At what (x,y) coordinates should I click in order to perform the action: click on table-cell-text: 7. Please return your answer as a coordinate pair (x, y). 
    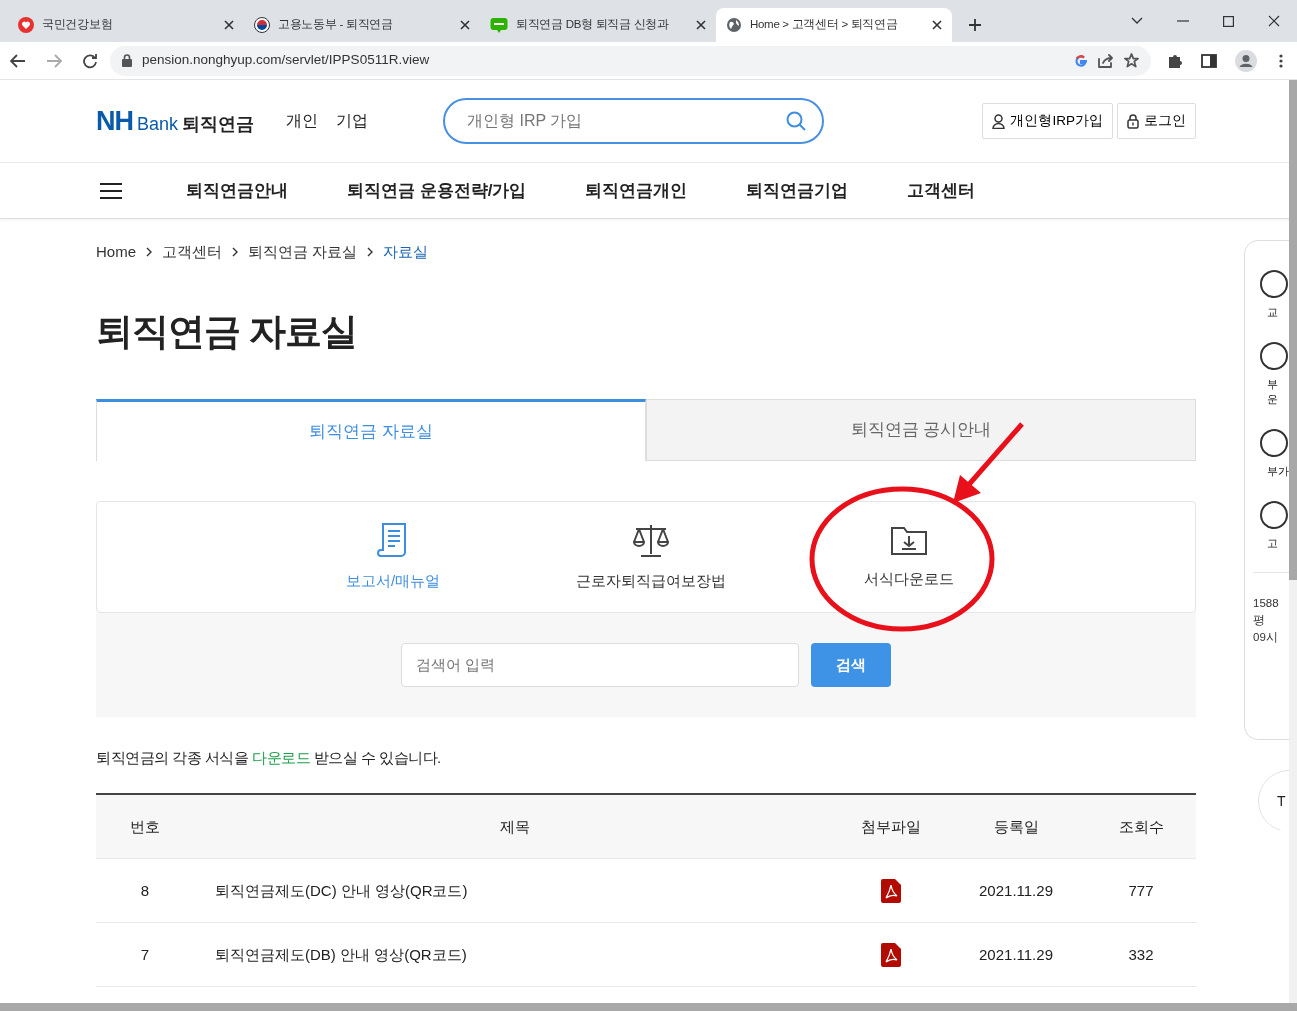
    Looking at the image, I should click on (145, 954).